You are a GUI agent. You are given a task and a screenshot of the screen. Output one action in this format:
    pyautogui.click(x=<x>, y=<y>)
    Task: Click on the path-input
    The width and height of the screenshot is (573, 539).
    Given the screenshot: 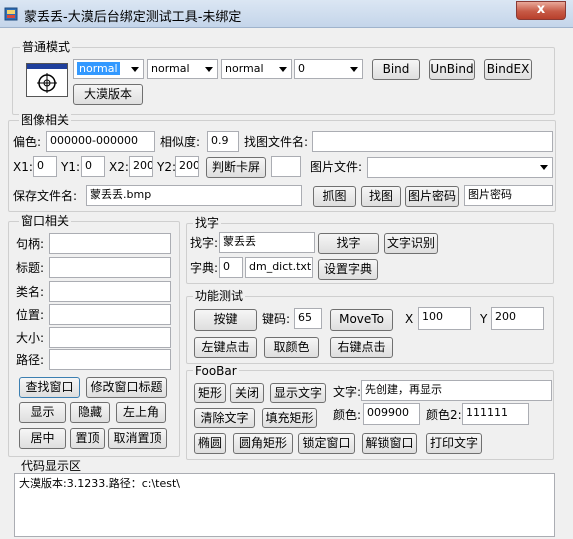 What is the action you would take?
    pyautogui.click(x=110, y=359)
    